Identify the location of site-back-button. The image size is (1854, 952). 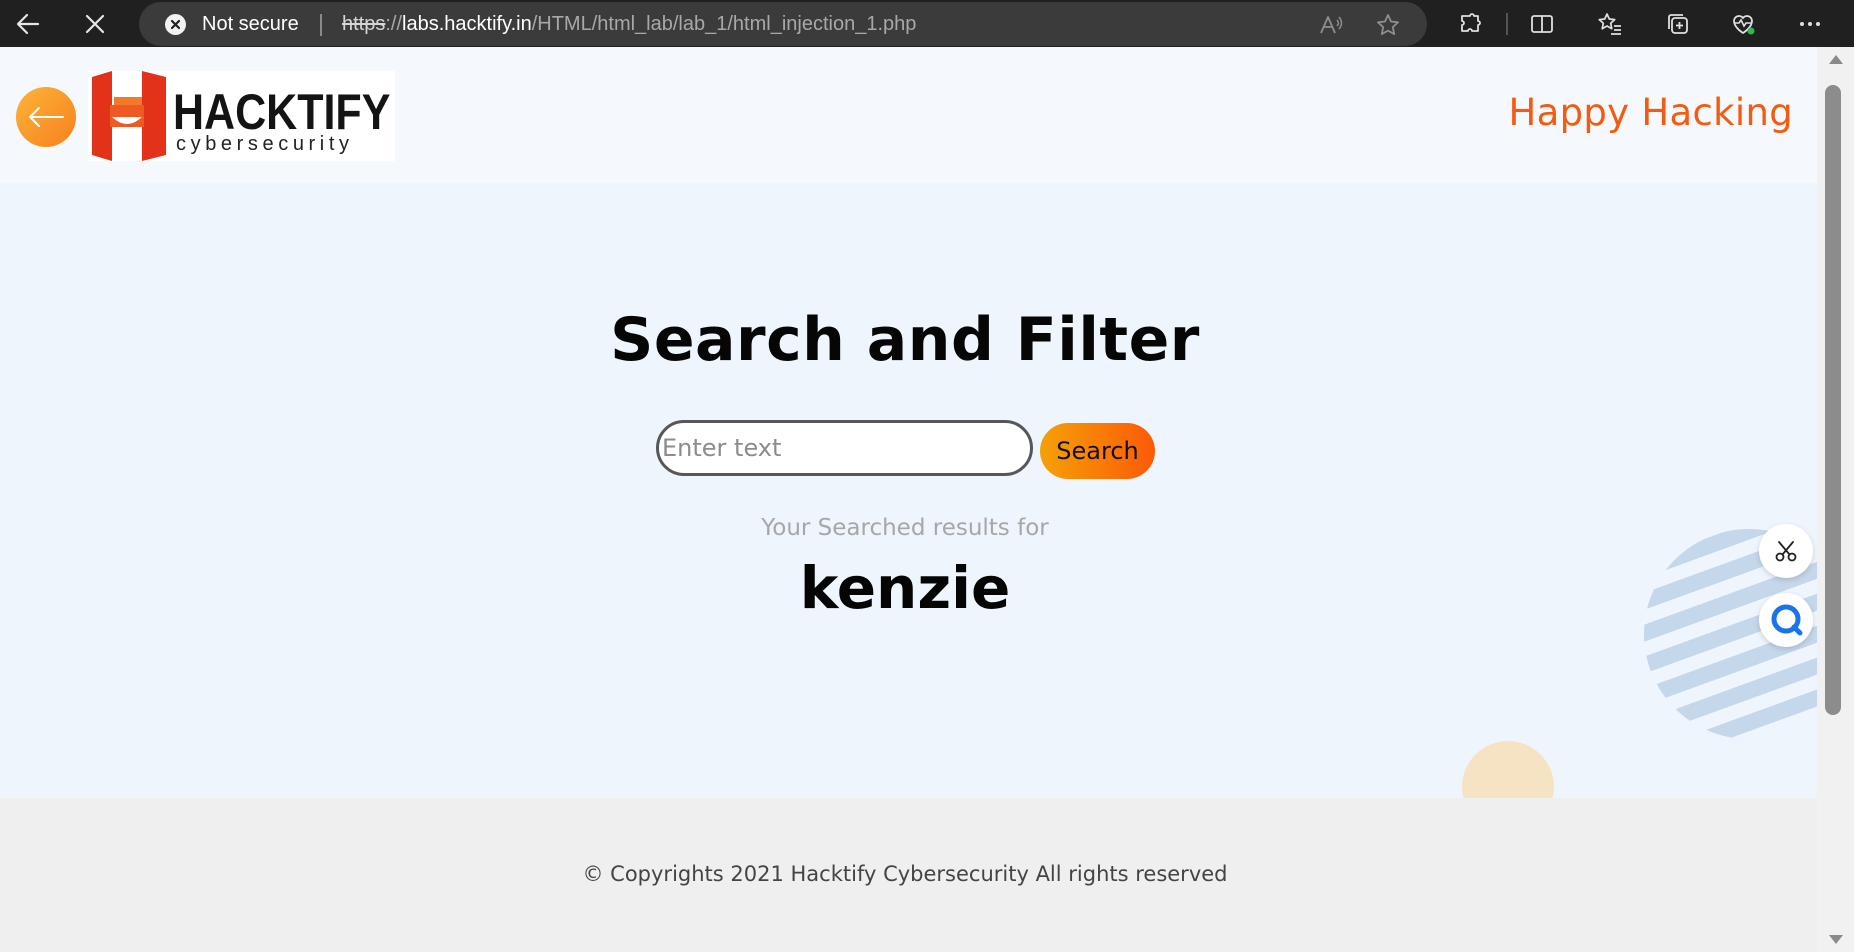
(46, 117).